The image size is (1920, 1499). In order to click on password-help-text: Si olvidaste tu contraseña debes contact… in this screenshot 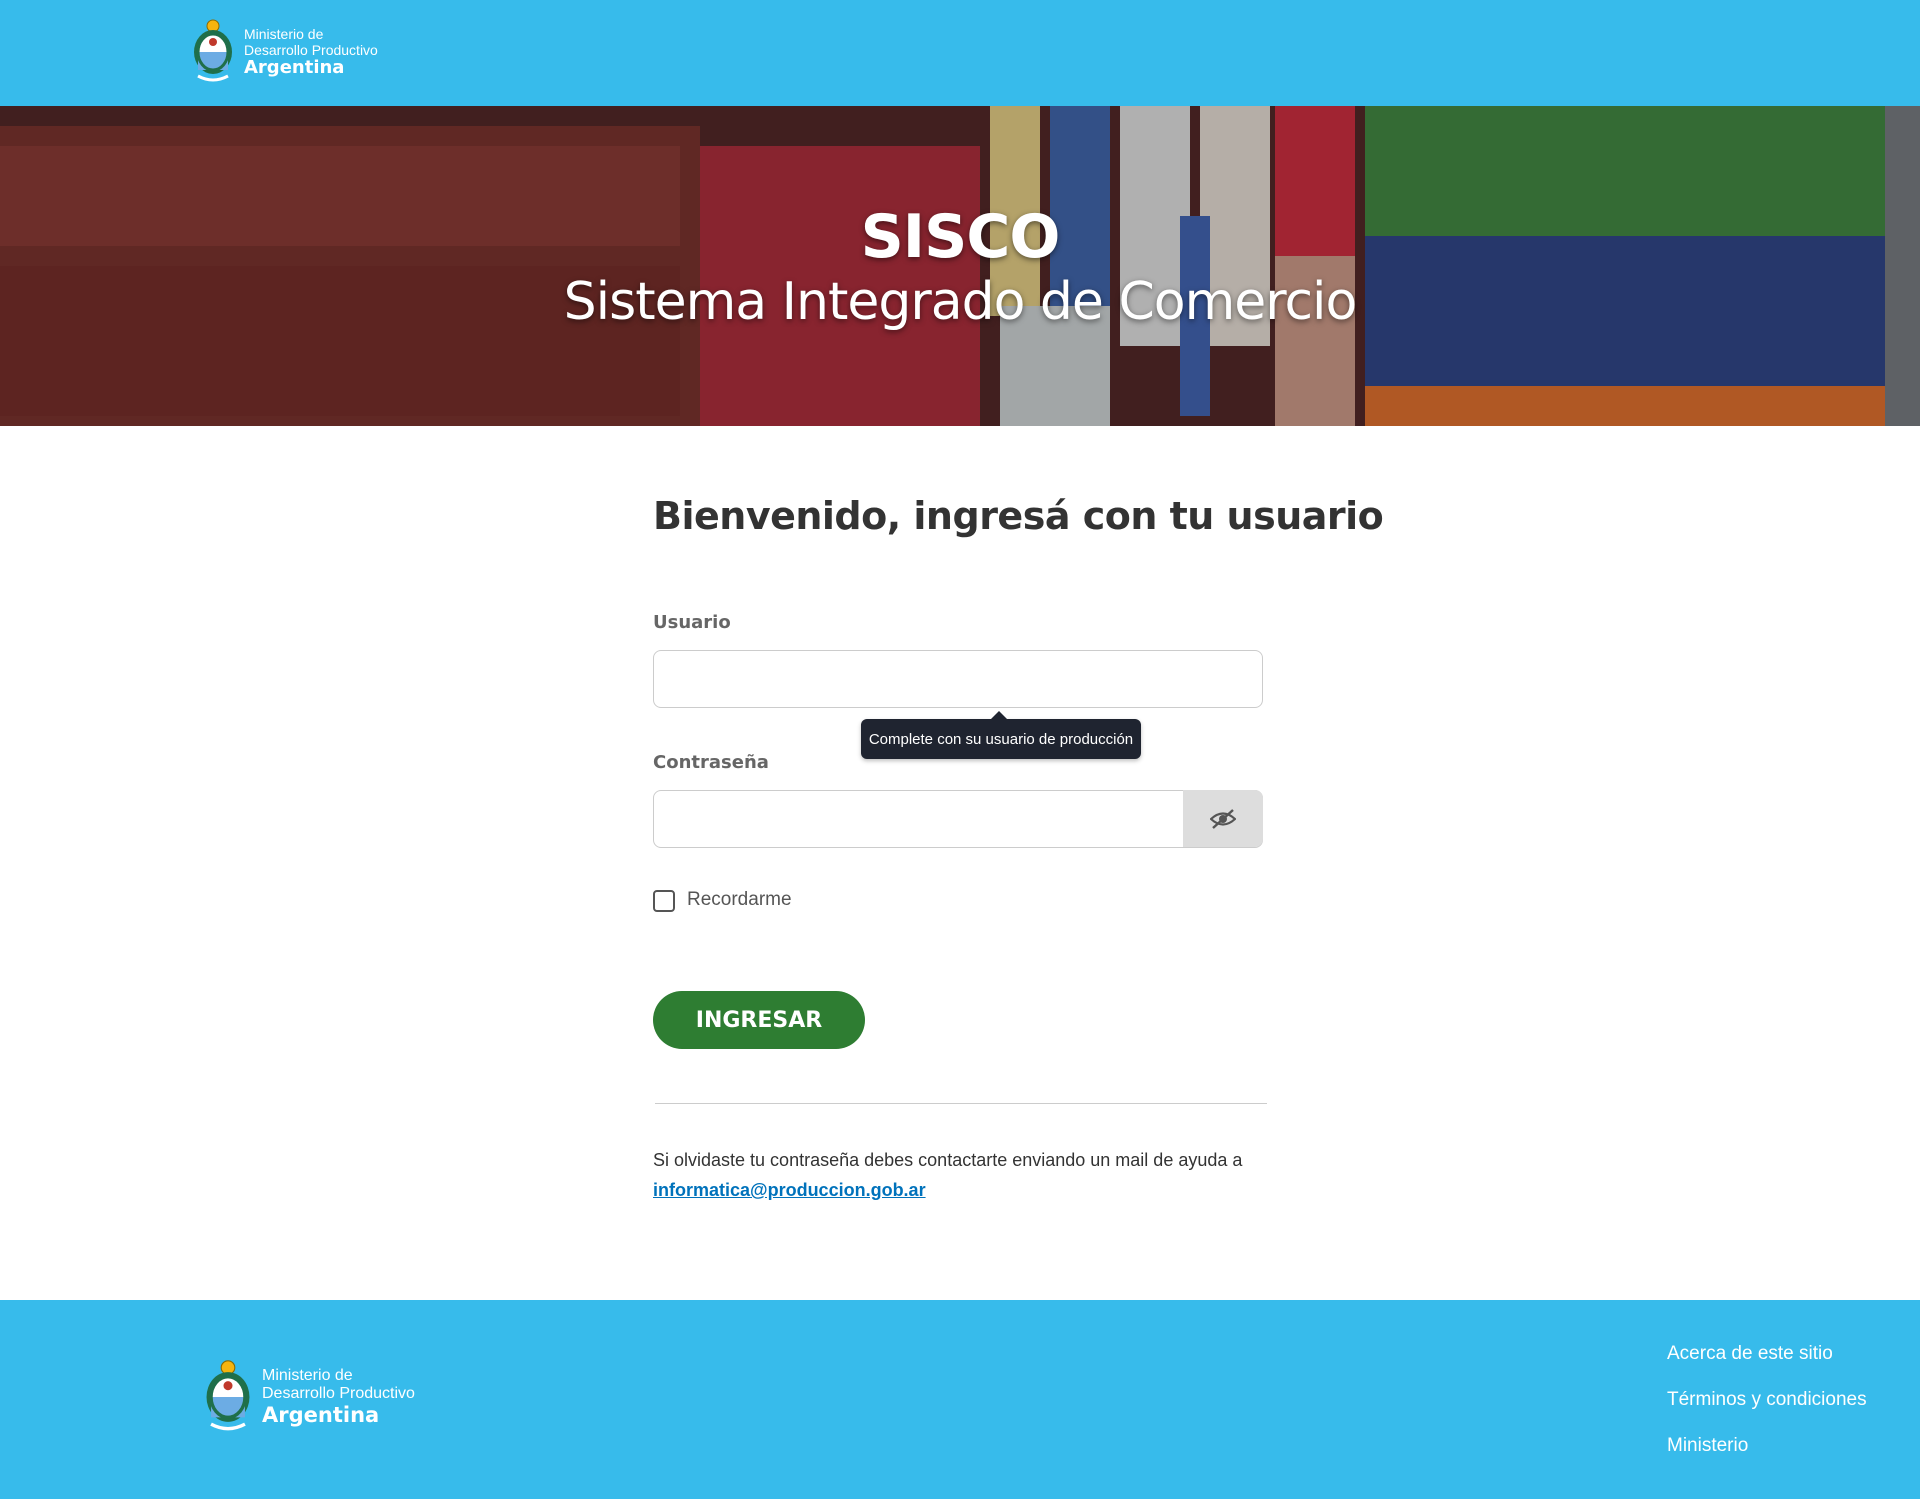, I will do `click(963, 1175)`.